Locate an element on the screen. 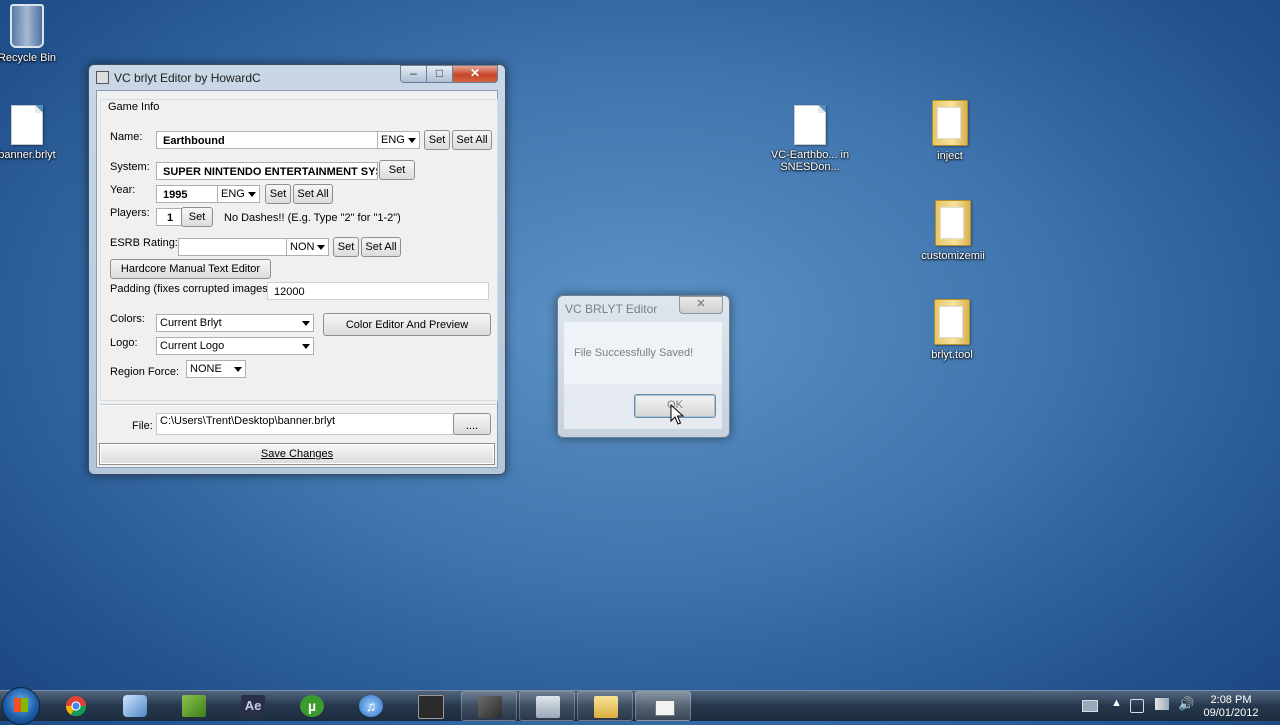 The height and width of the screenshot is (725, 1280). logo-select: Current Logo is located at coordinates (235, 346).